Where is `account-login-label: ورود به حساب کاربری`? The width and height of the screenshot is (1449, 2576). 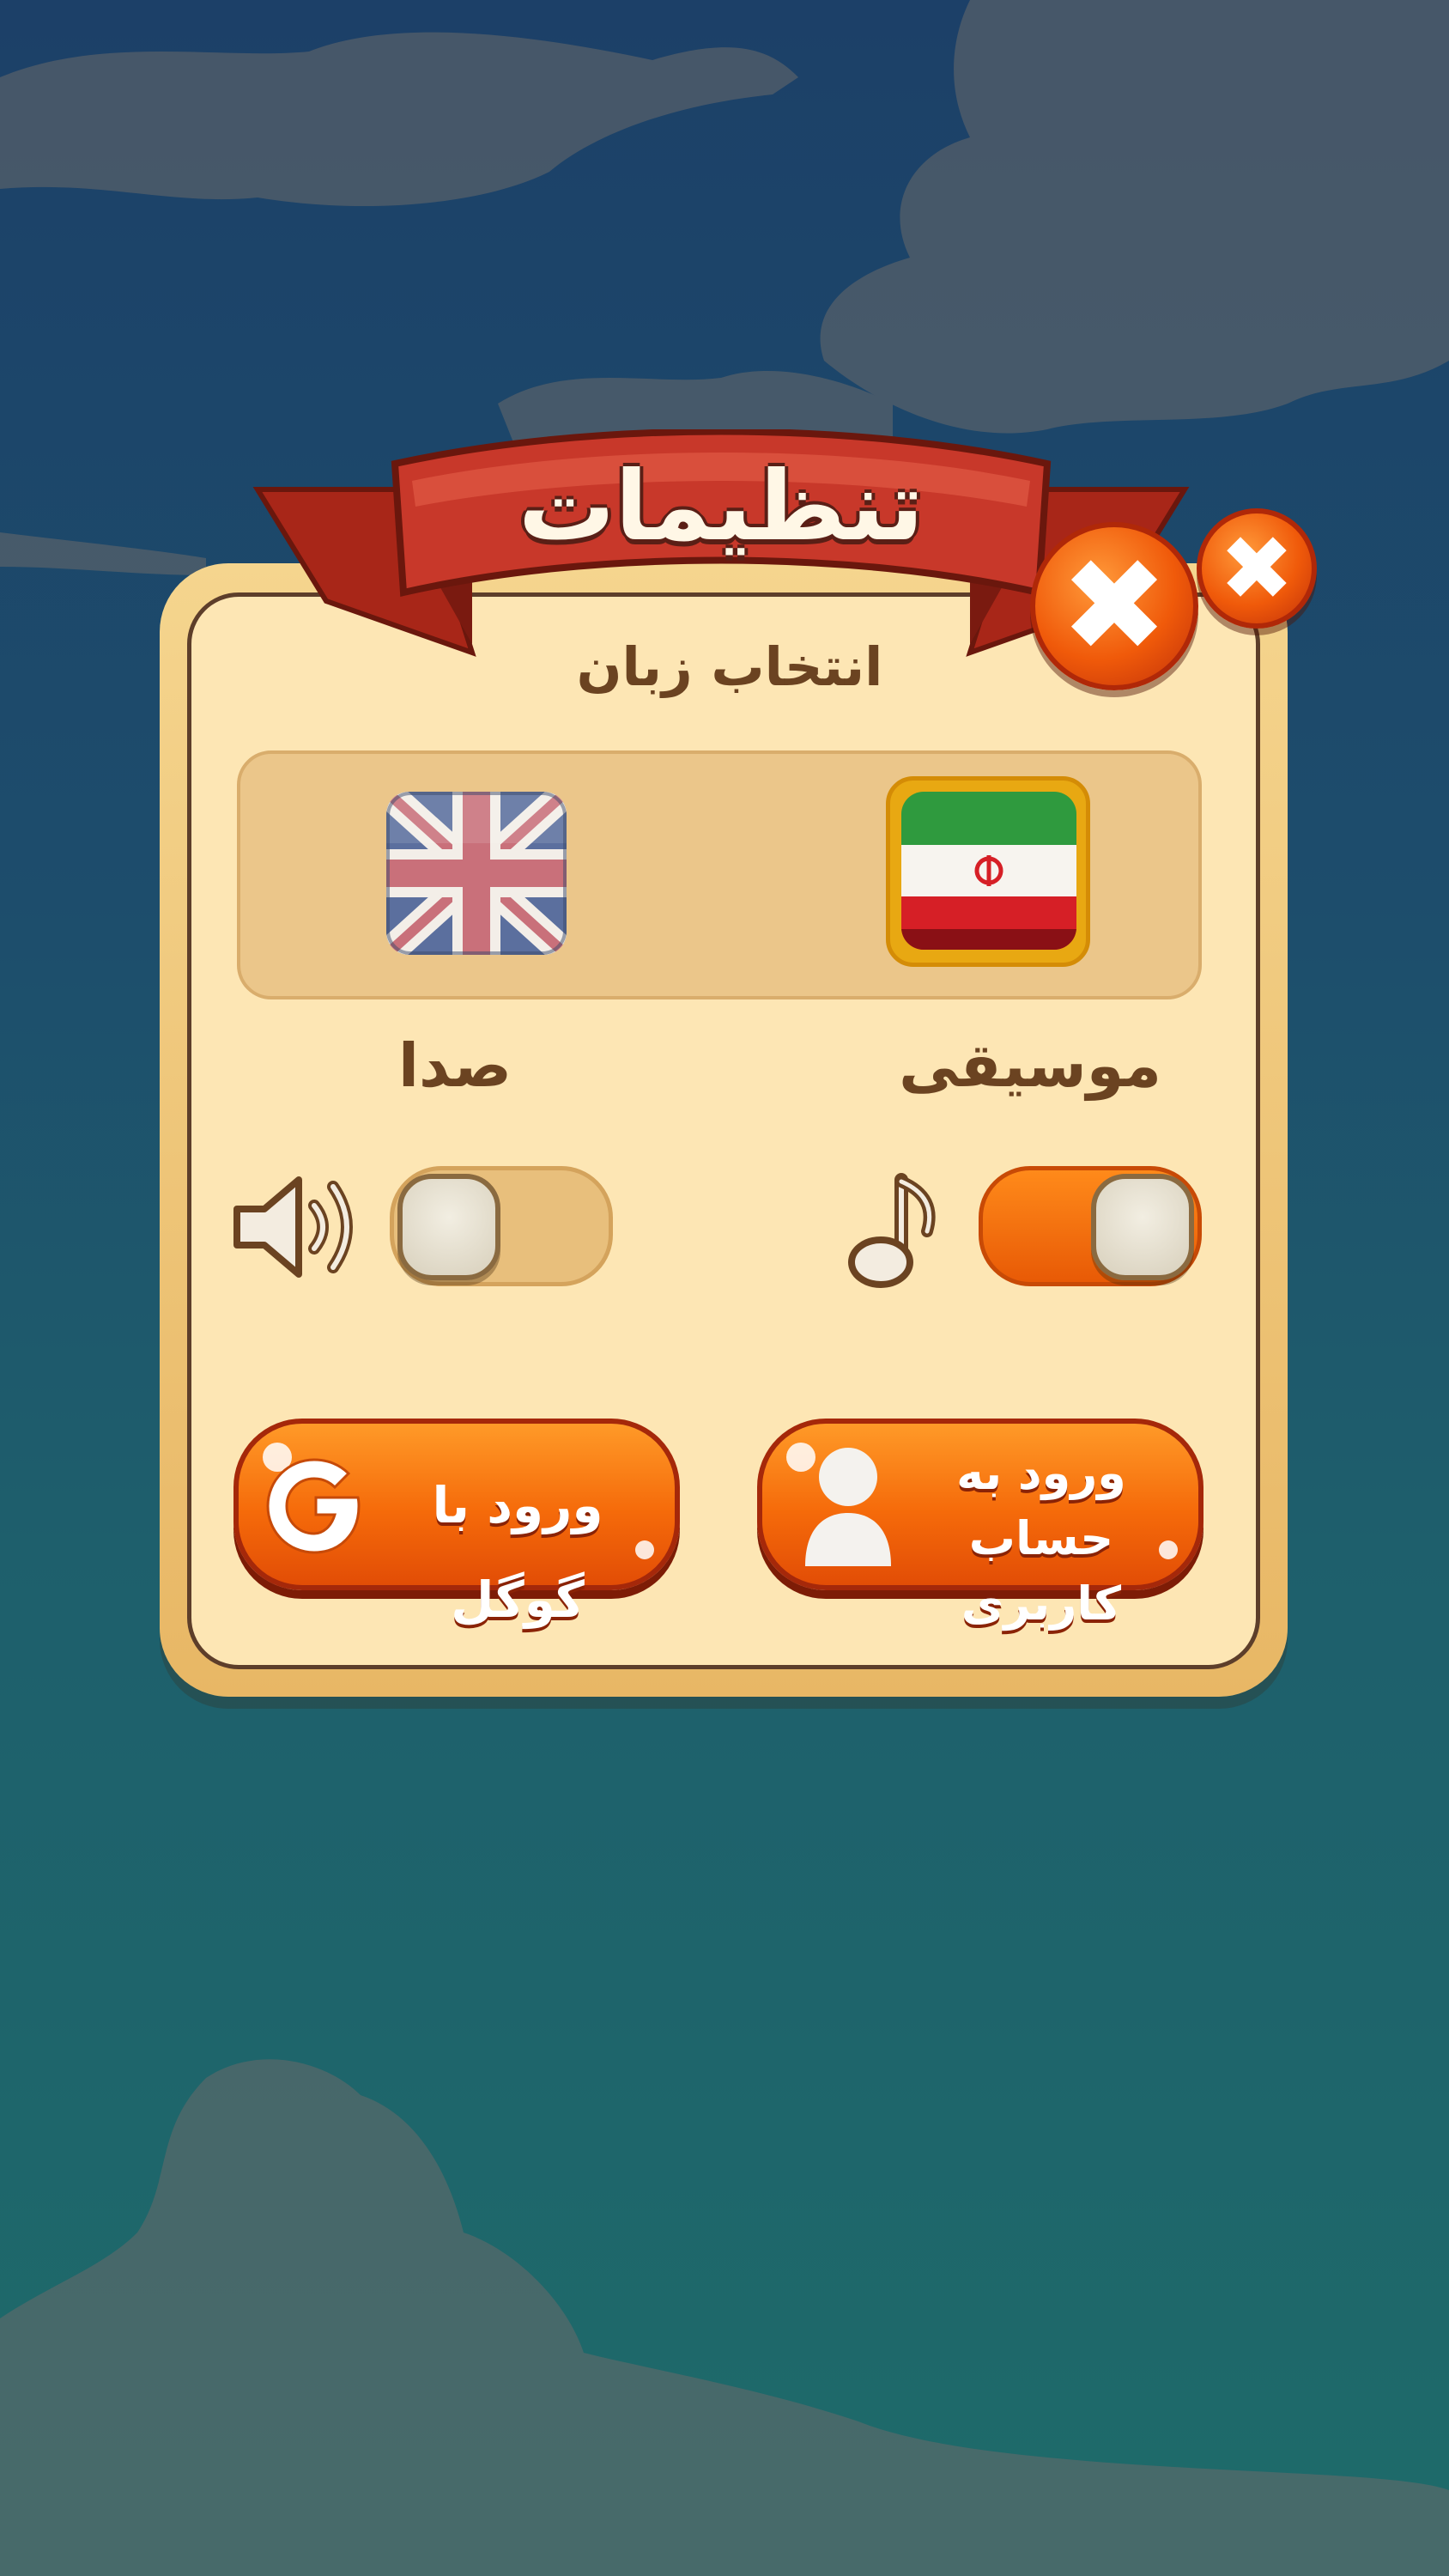 account-login-label: ورود به حساب کاربری is located at coordinates (1041, 1536).